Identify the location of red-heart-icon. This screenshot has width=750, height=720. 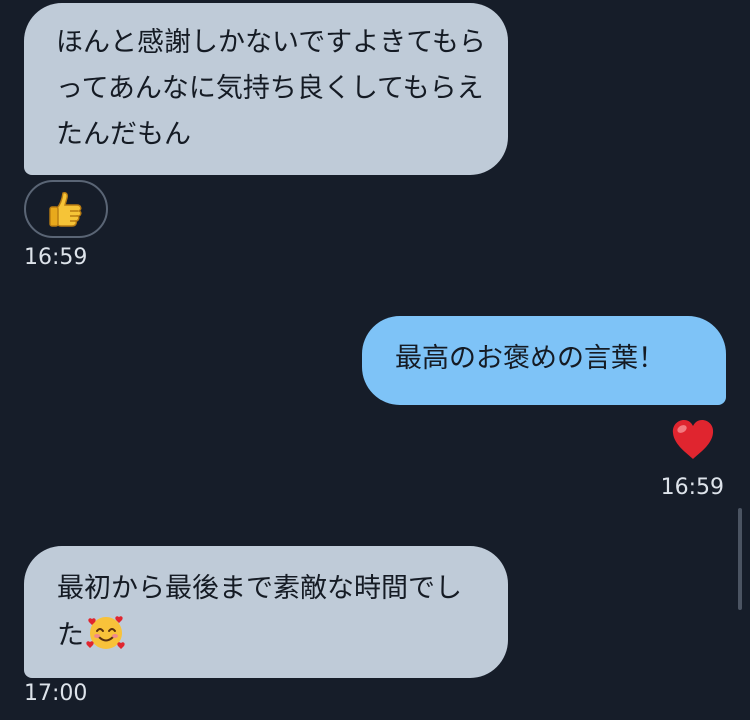
(693, 439).